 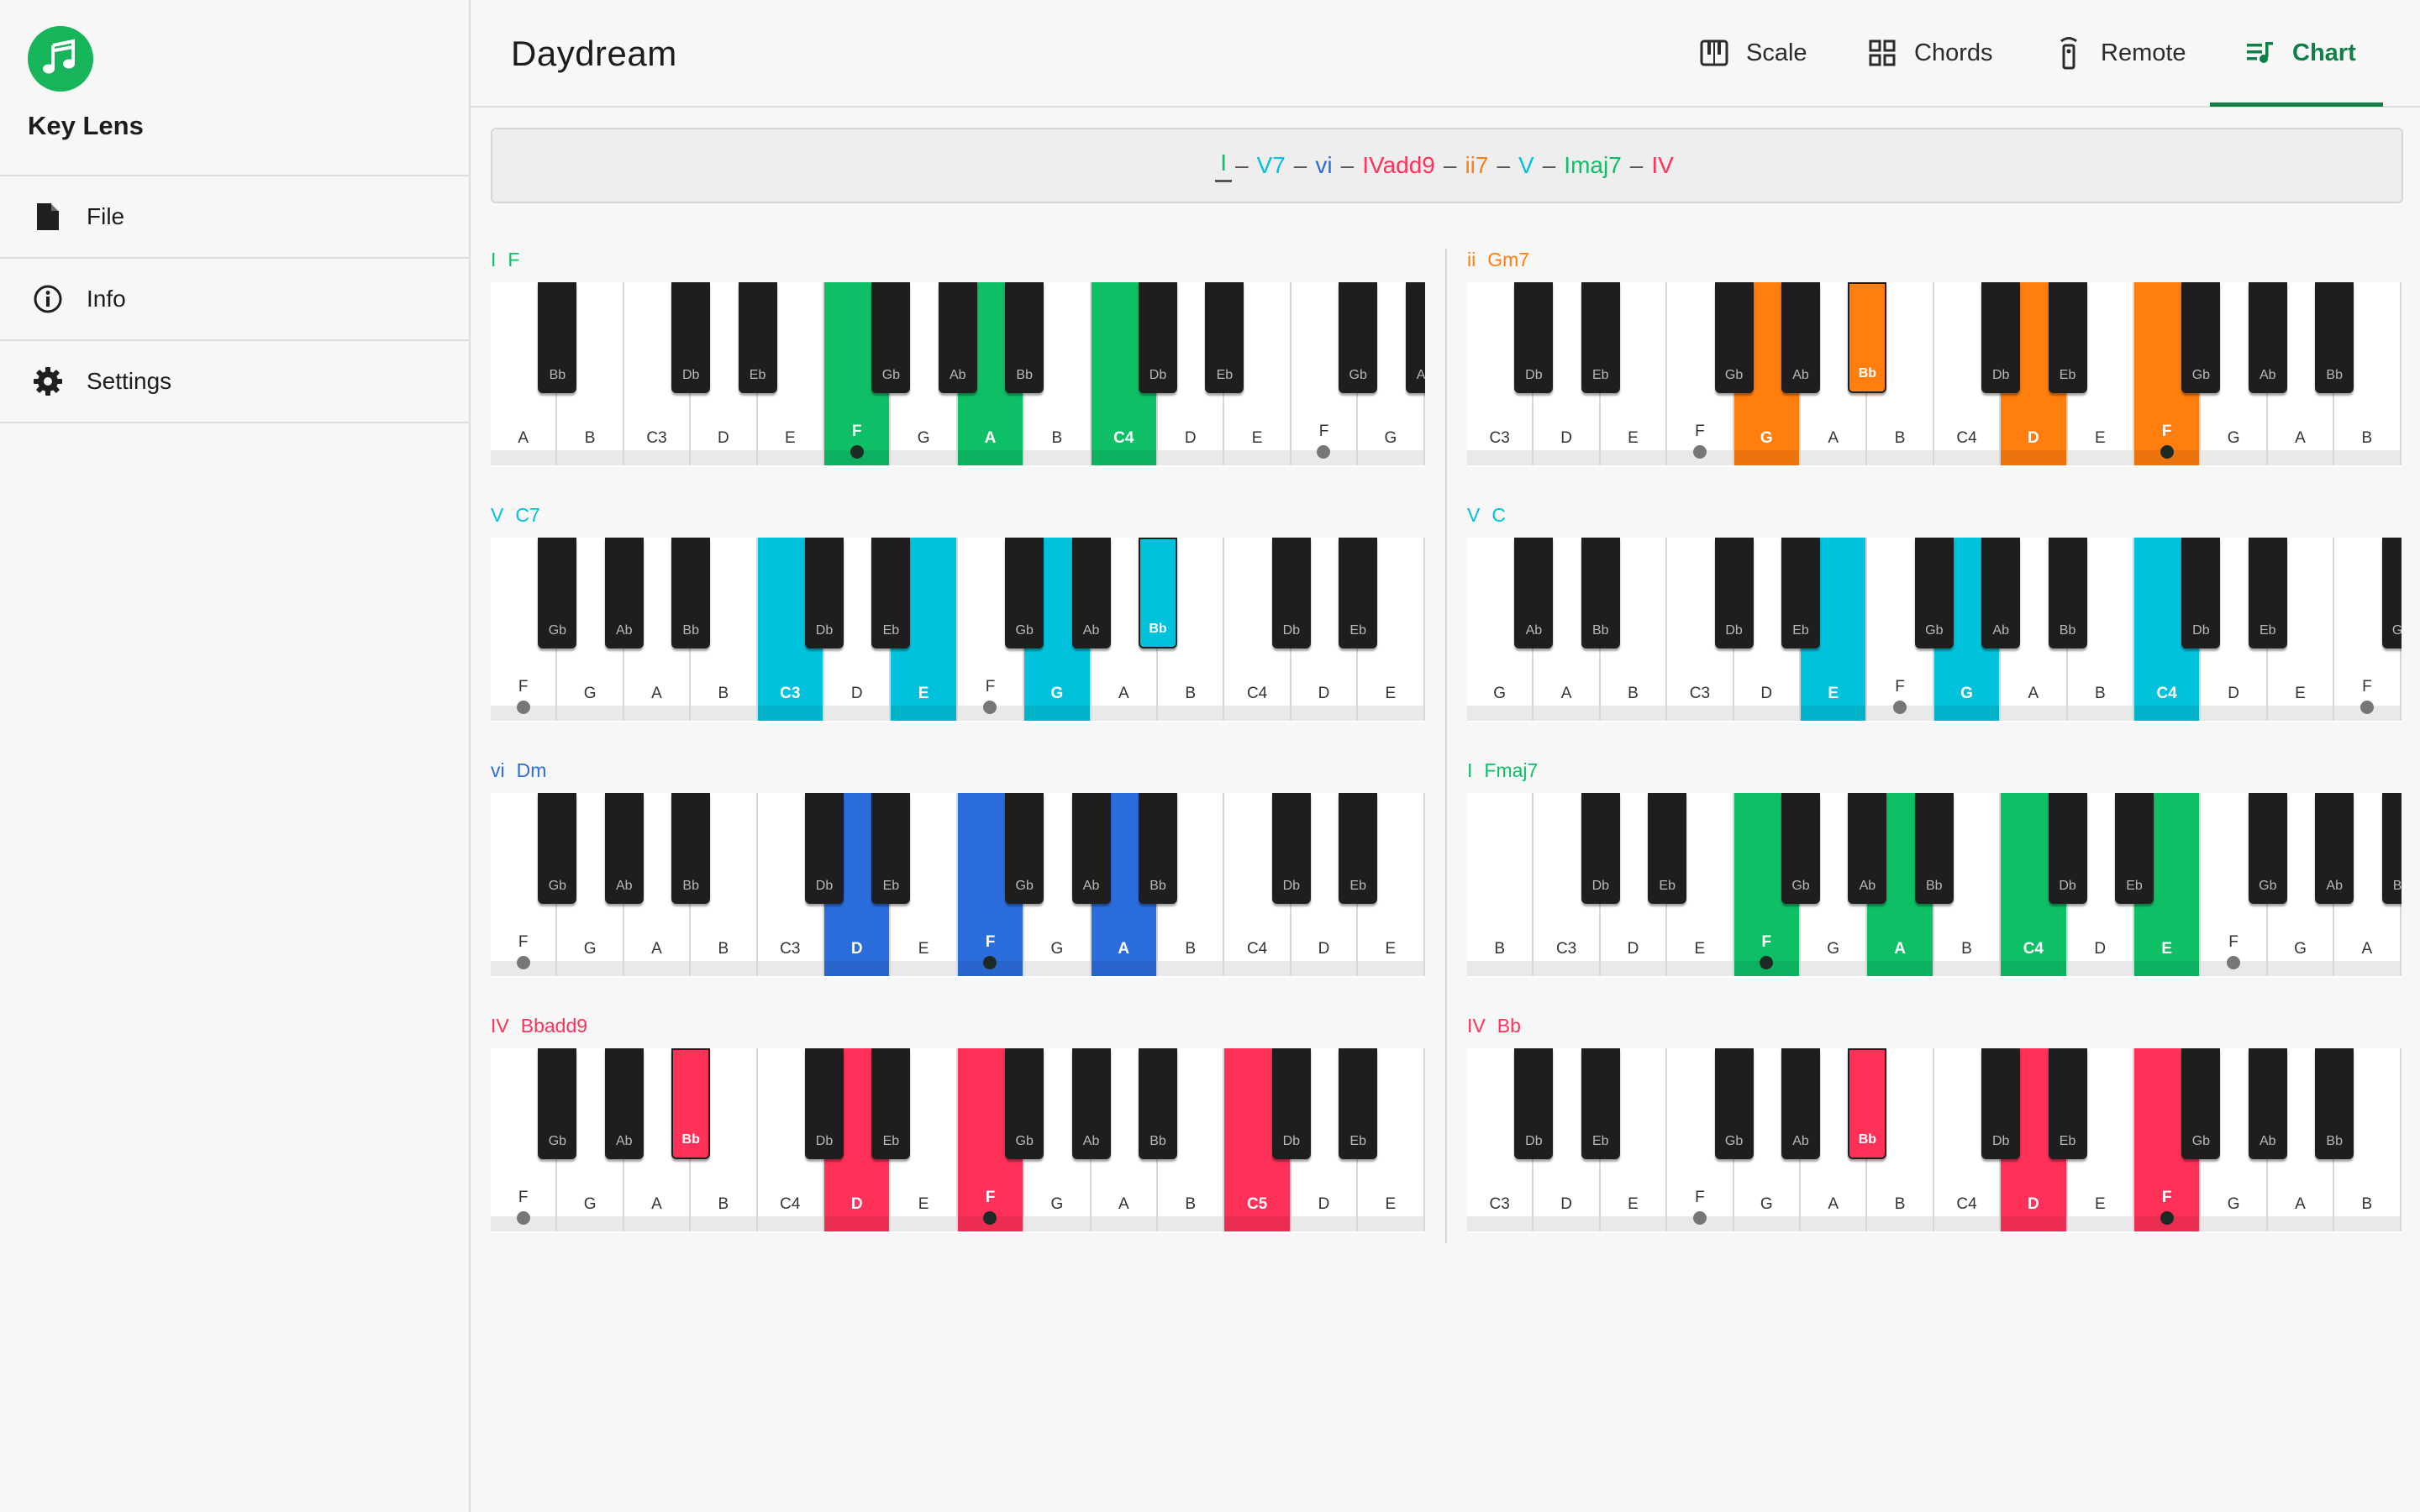 What do you see at coordinates (1476, 165) in the screenshot?
I see `progression-chord: ii7` at bounding box center [1476, 165].